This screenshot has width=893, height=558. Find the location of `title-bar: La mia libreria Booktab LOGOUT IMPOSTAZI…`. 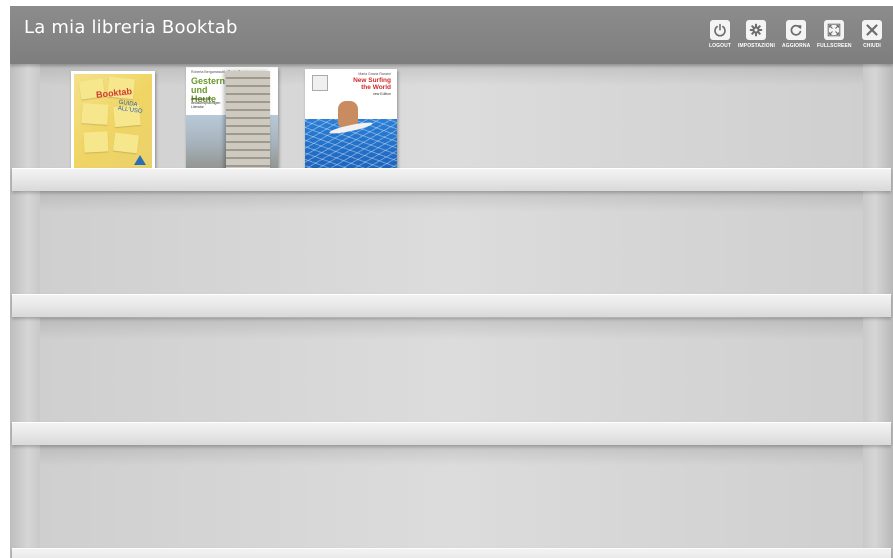

title-bar: La mia libreria Booktab LOGOUT IMPOSTAZI… is located at coordinates (451, 35).